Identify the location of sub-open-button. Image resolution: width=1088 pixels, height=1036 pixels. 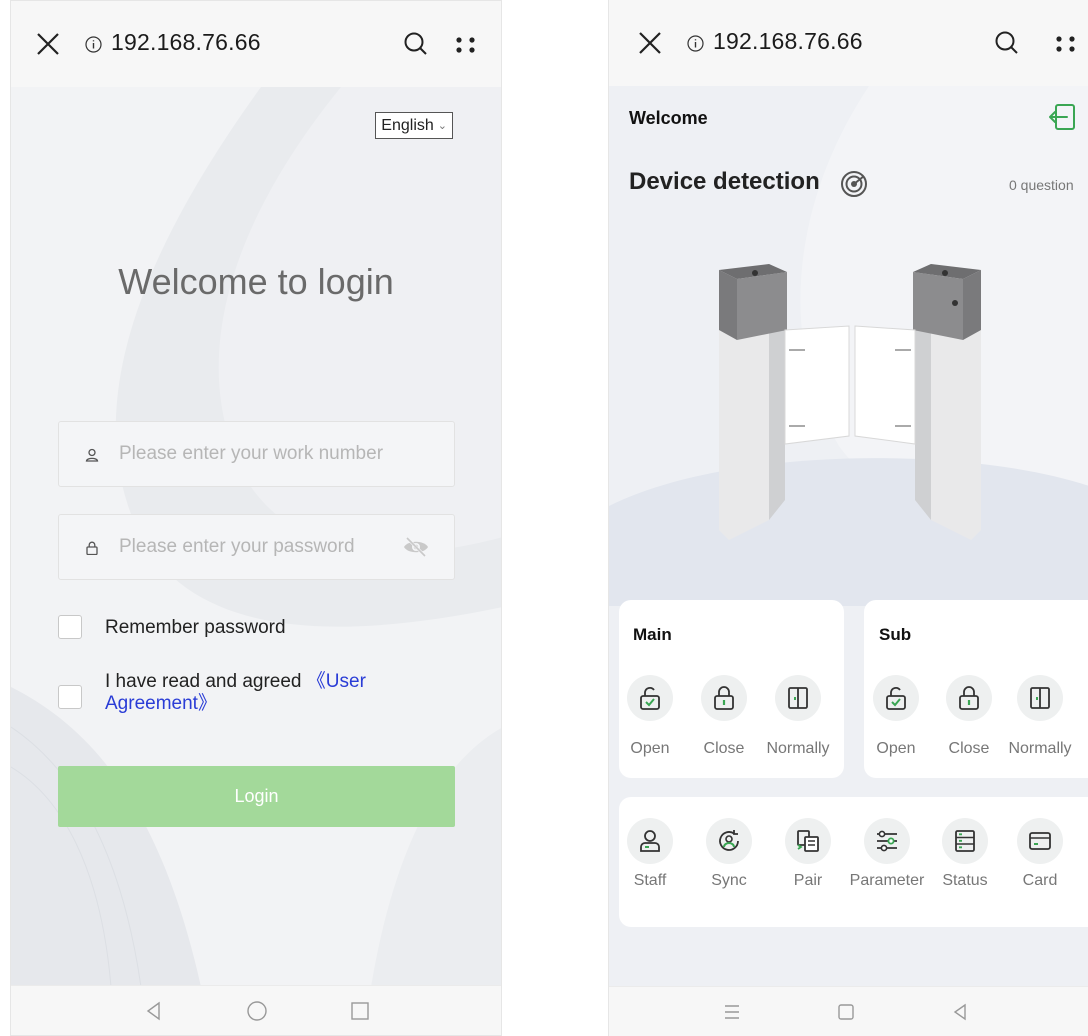
(896, 698).